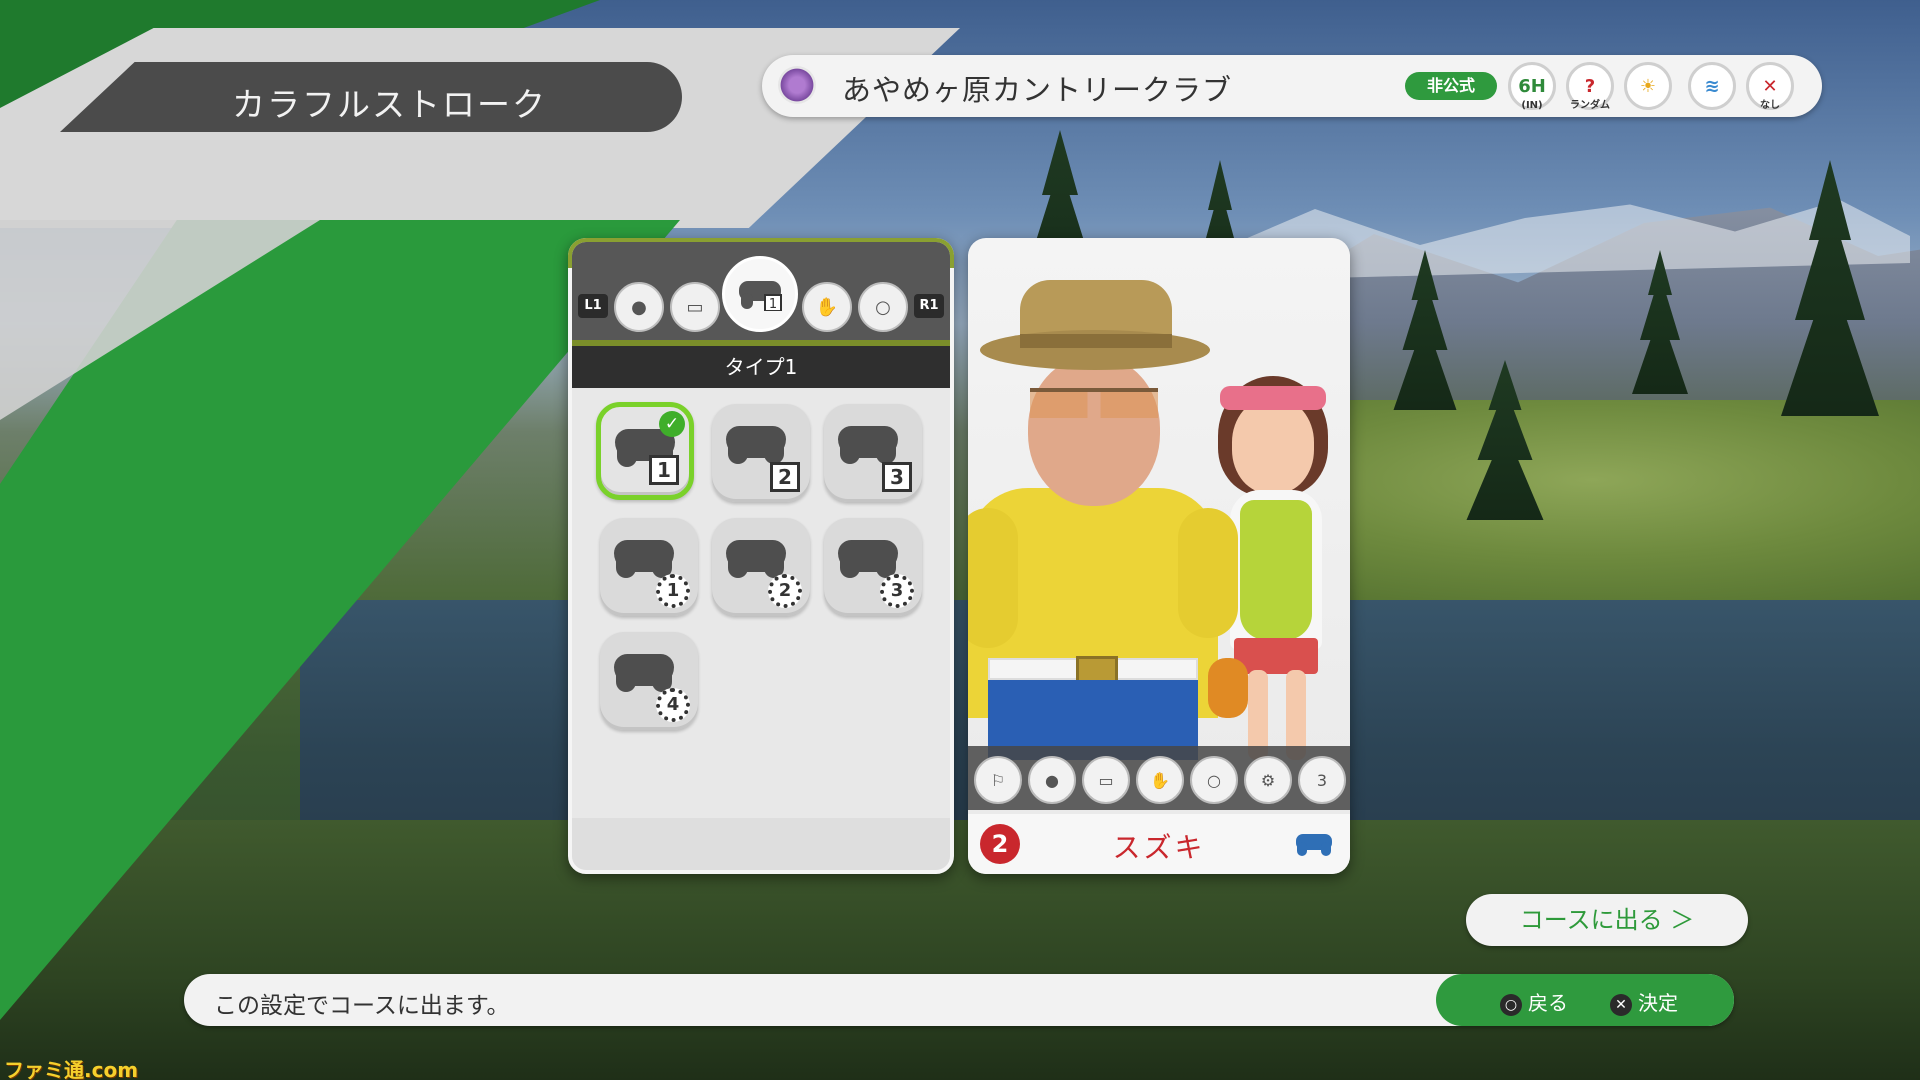 The height and width of the screenshot is (1080, 1920). I want to click on type-gear-4-option: 4, so click(649, 681).